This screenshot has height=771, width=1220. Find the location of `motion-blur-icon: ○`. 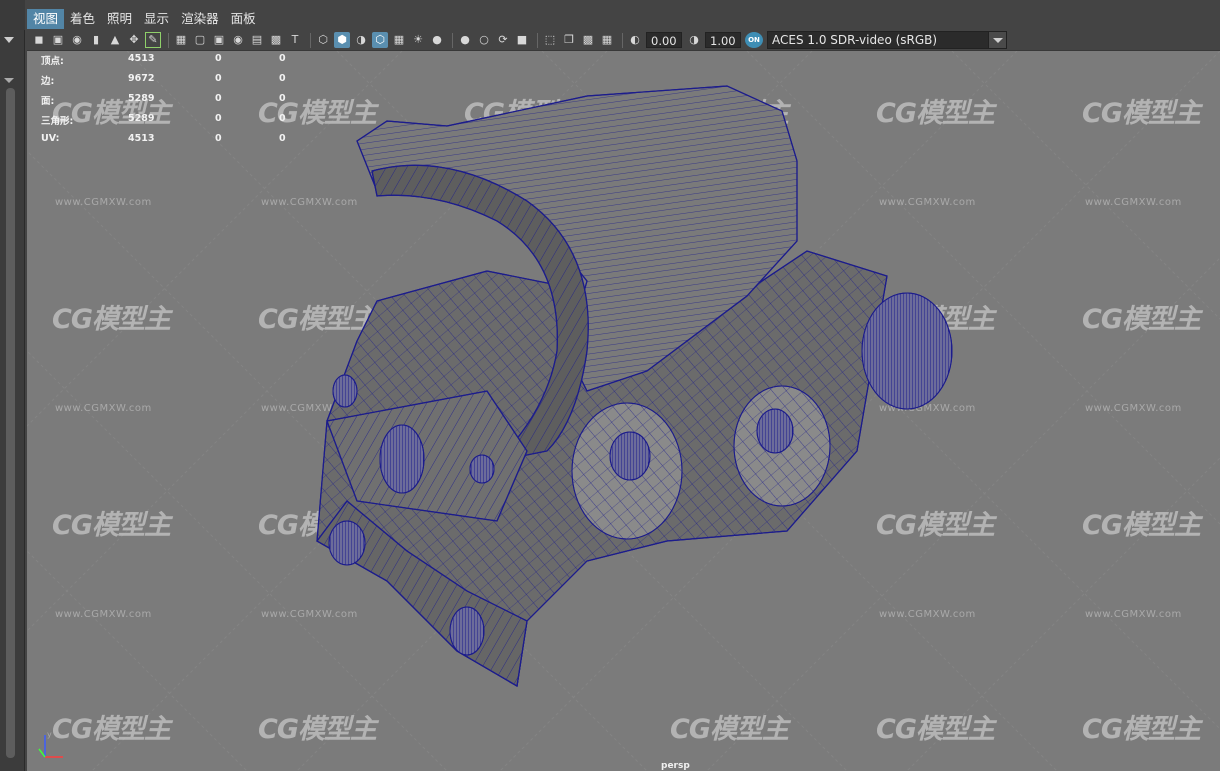

motion-blur-icon: ○ is located at coordinates (484, 40).